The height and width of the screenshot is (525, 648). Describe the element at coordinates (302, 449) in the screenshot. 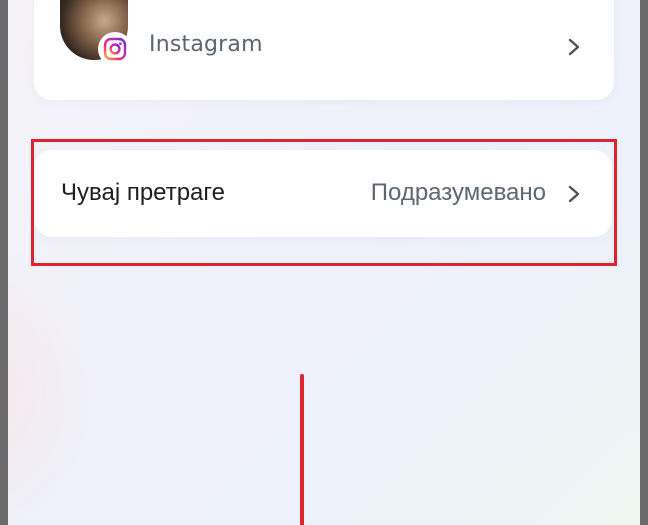

I see `annotation-pointer-line` at that location.